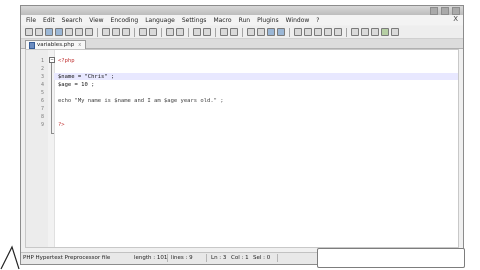 The height and width of the screenshot is (270, 480). What do you see at coordinates (79, 32) in the screenshot?
I see `close-all-icon` at bounding box center [79, 32].